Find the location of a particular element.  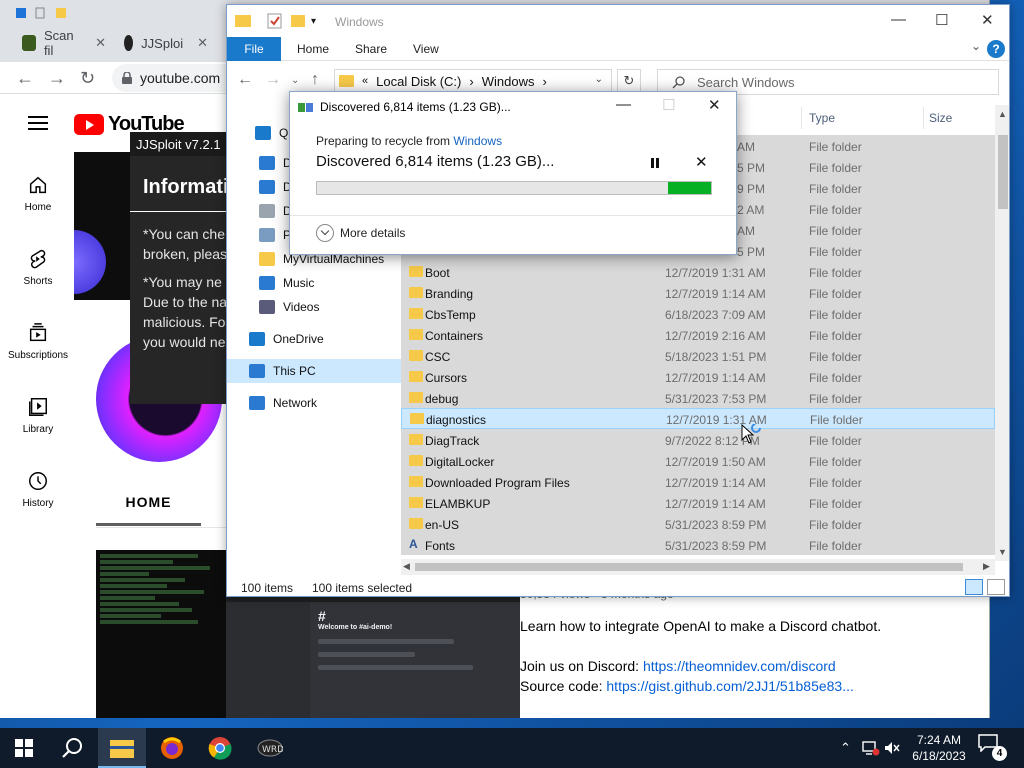

network-status-icon is located at coordinates (871, 748).